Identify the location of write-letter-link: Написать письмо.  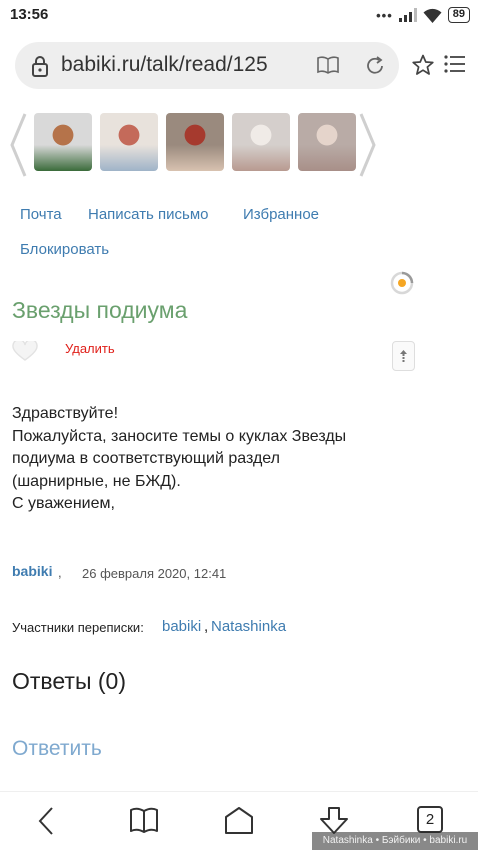
(148, 214).